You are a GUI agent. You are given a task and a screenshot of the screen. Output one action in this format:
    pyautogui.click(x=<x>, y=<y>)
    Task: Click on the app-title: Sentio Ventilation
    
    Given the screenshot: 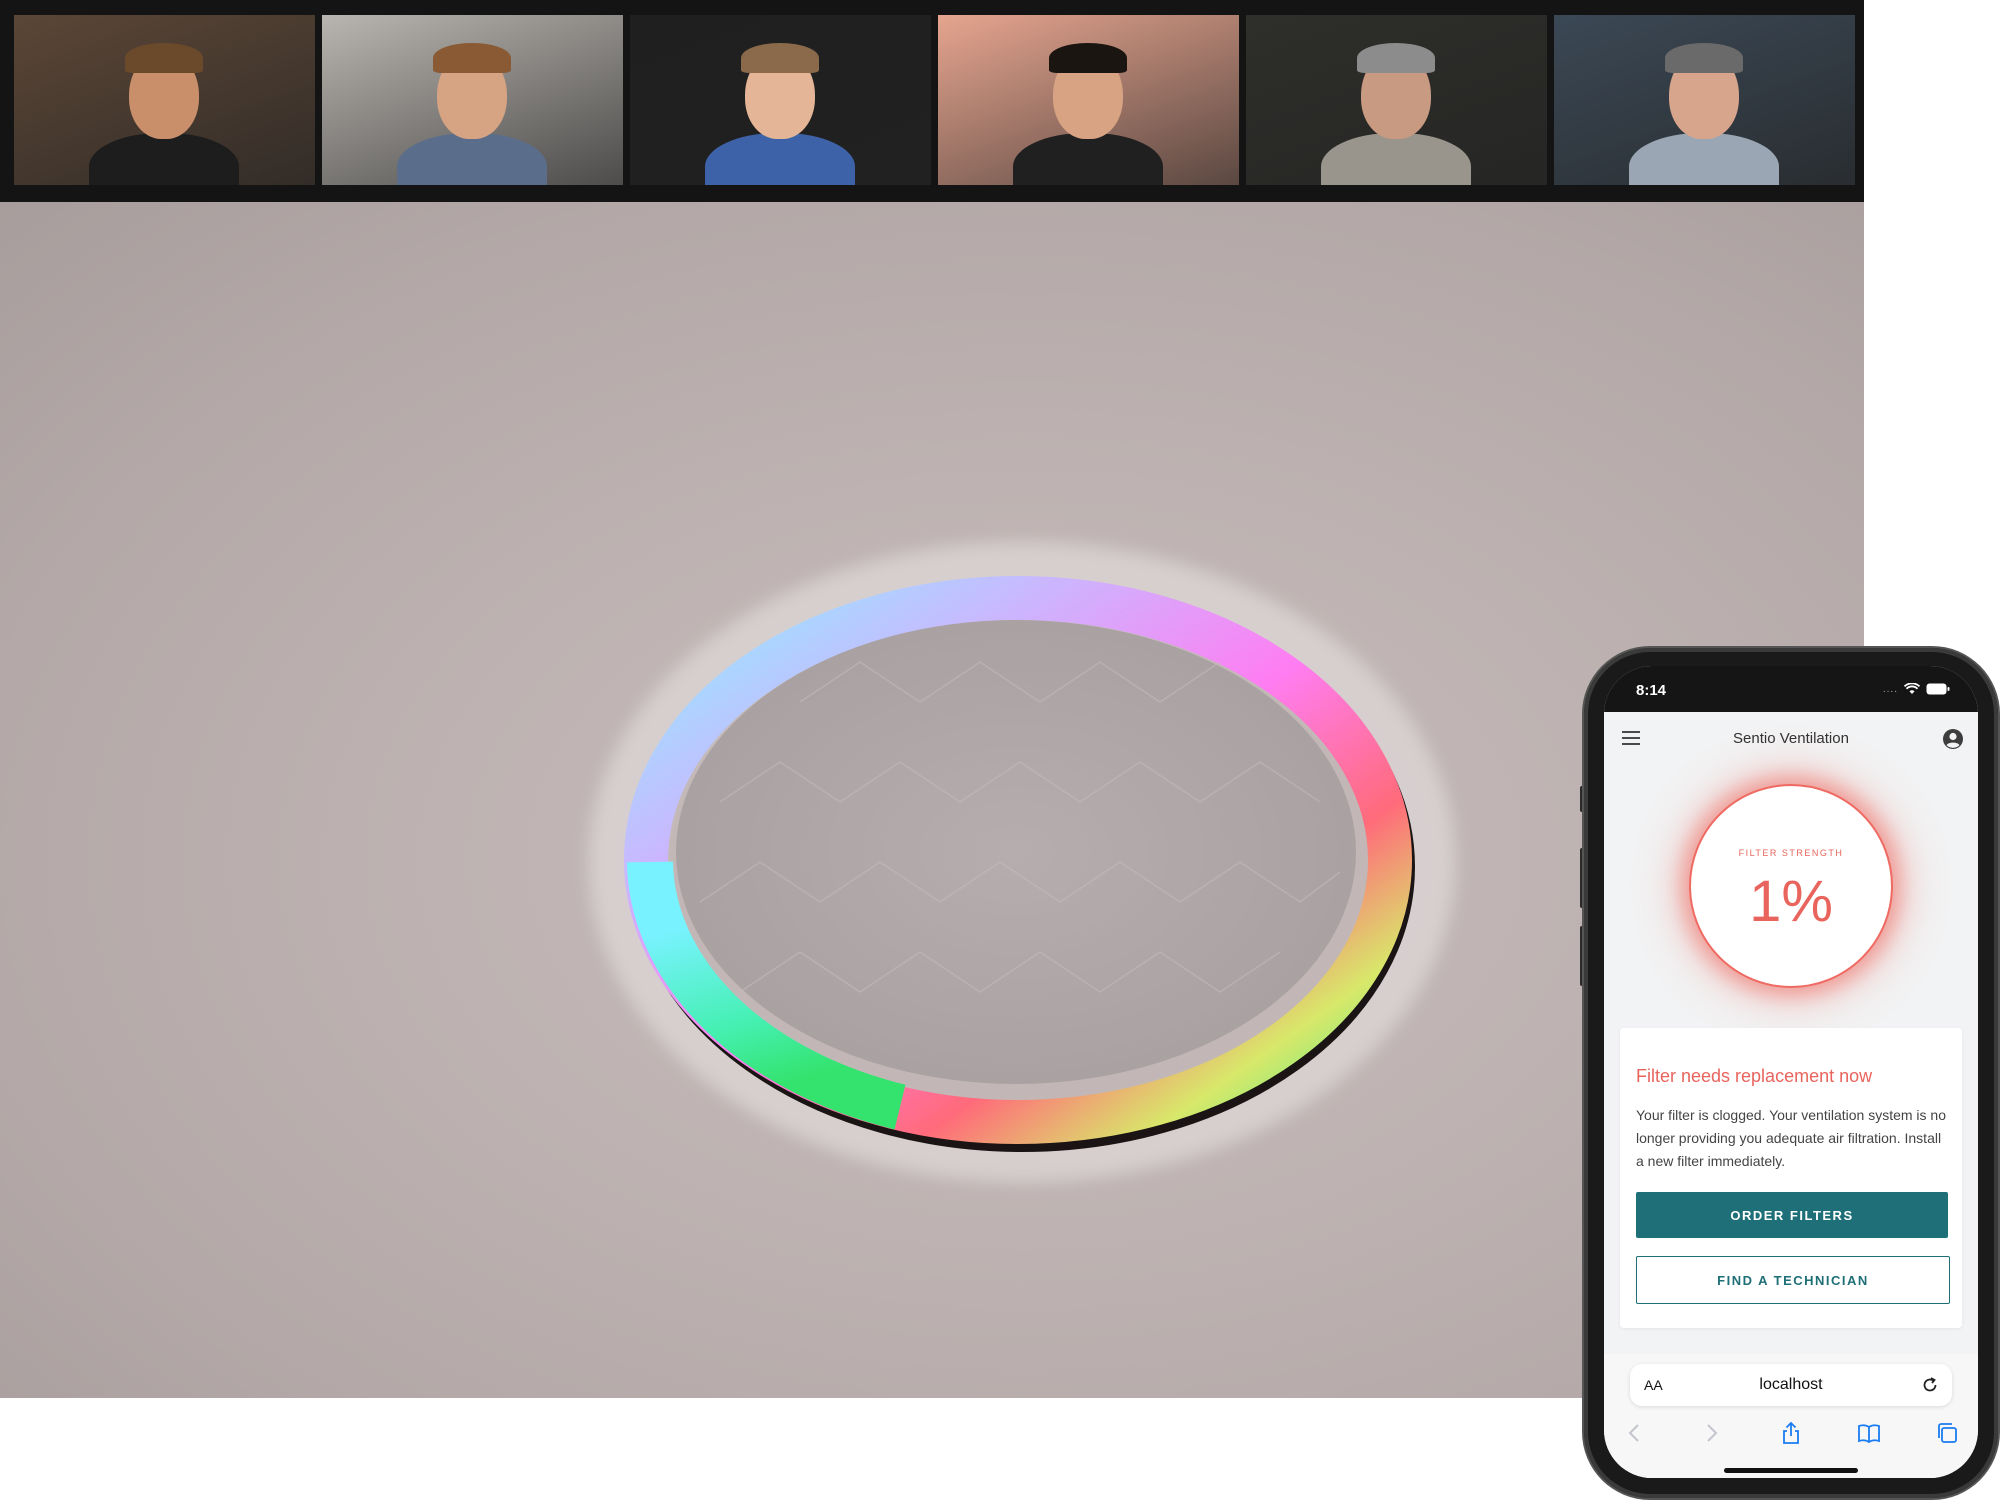 What is the action you would take?
    pyautogui.click(x=1791, y=738)
    